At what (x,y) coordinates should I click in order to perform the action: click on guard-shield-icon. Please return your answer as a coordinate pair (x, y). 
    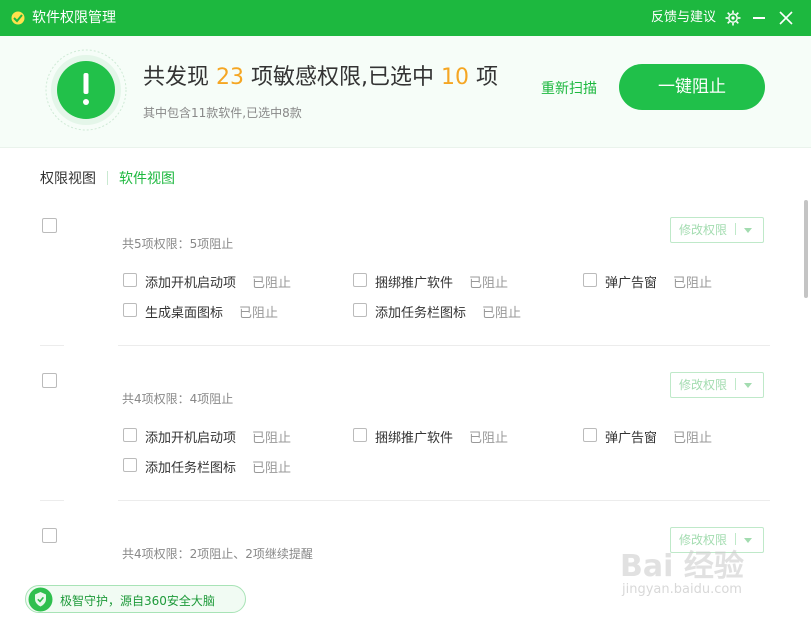
    Looking at the image, I should click on (40, 599).